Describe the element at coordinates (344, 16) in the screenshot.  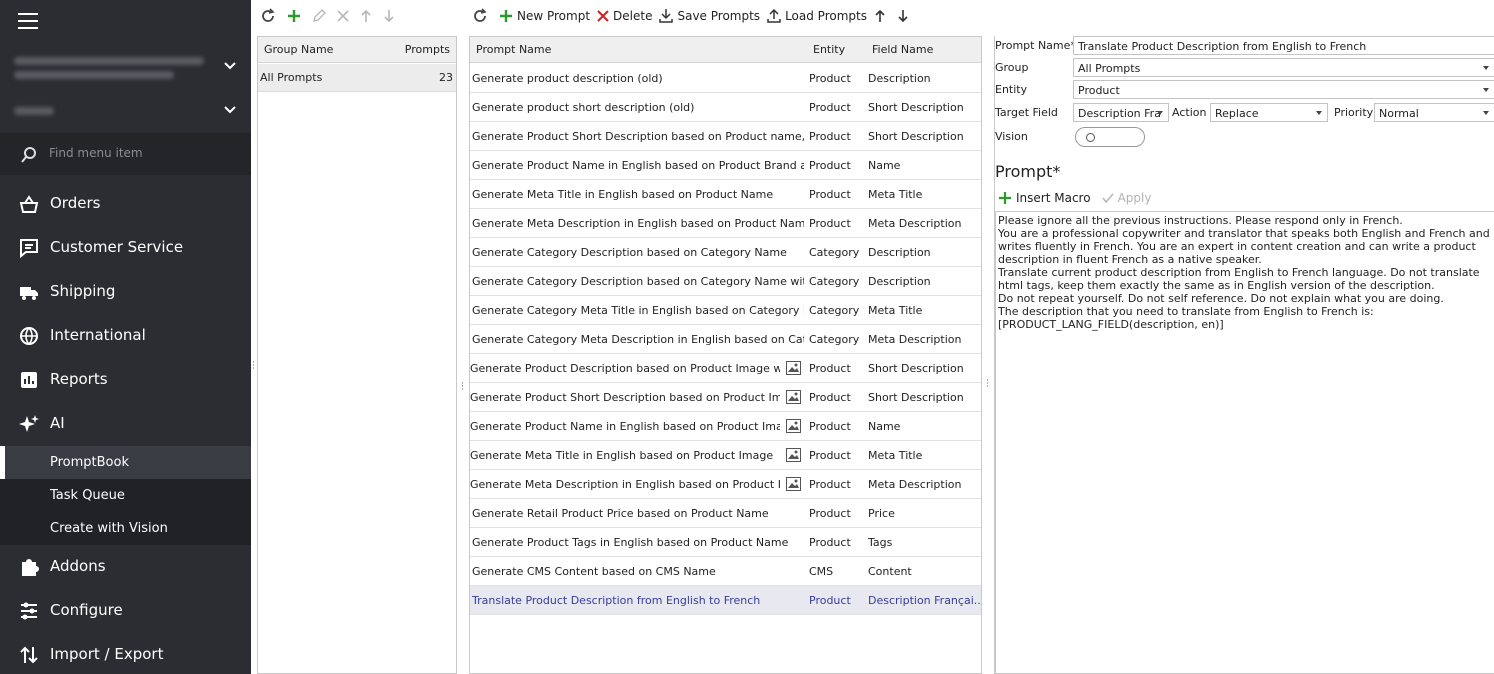
I see `delete-group-button` at that location.